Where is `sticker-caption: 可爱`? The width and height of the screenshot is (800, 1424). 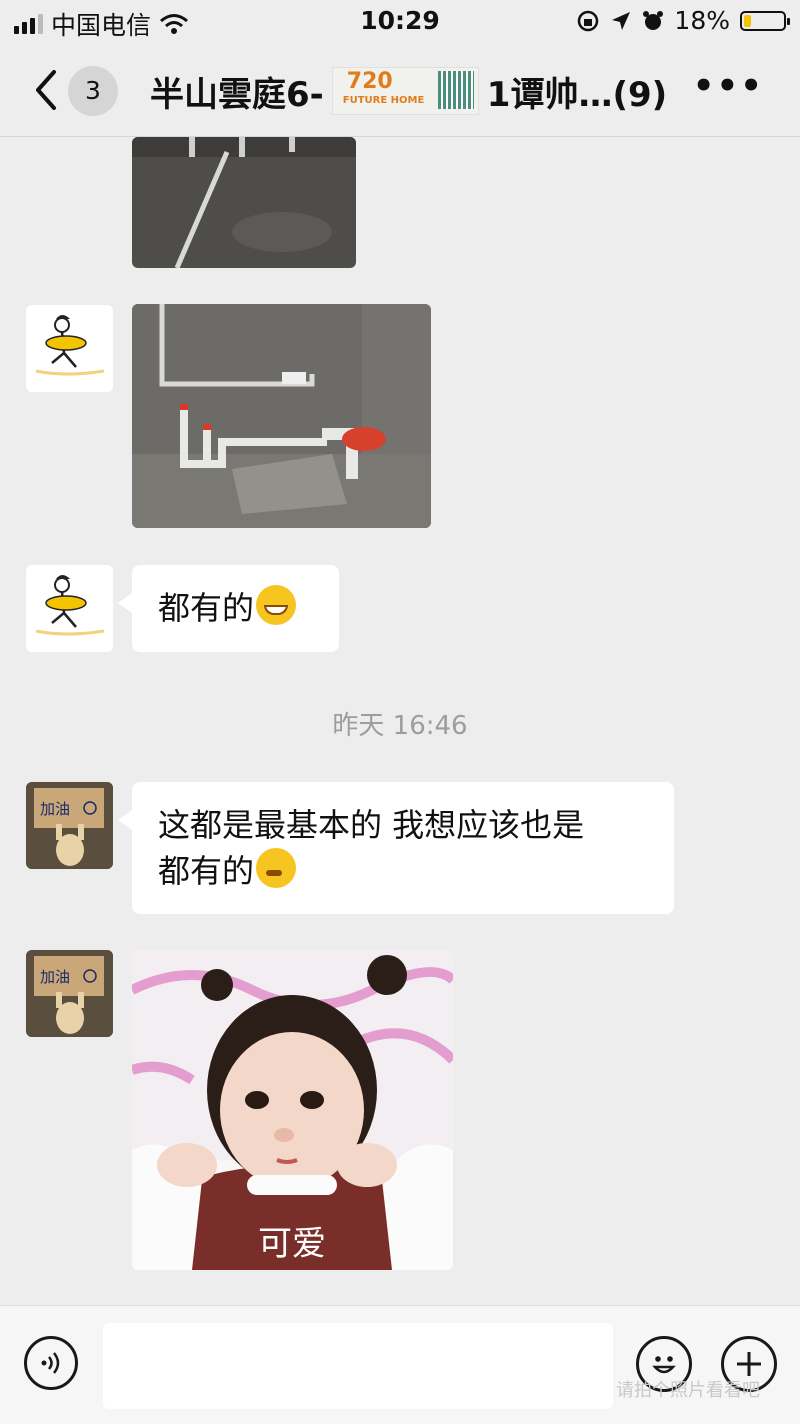 sticker-caption: 可爱 is located at coordinates (292, 1244).